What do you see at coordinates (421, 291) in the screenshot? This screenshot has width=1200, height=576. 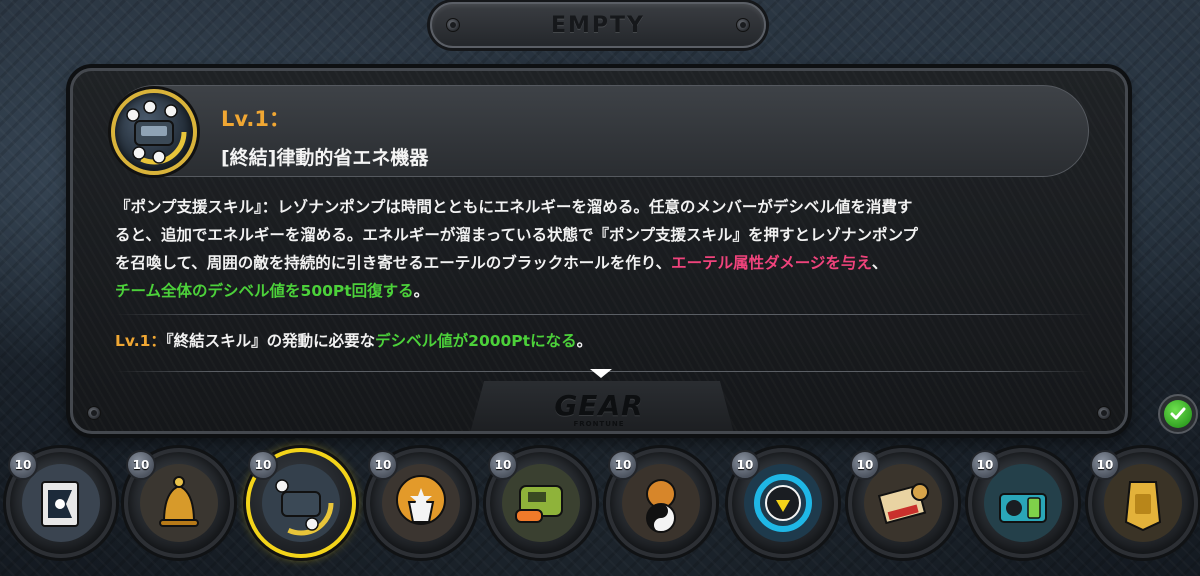 I see `description-text: 。` at bounding box center [421, 291].